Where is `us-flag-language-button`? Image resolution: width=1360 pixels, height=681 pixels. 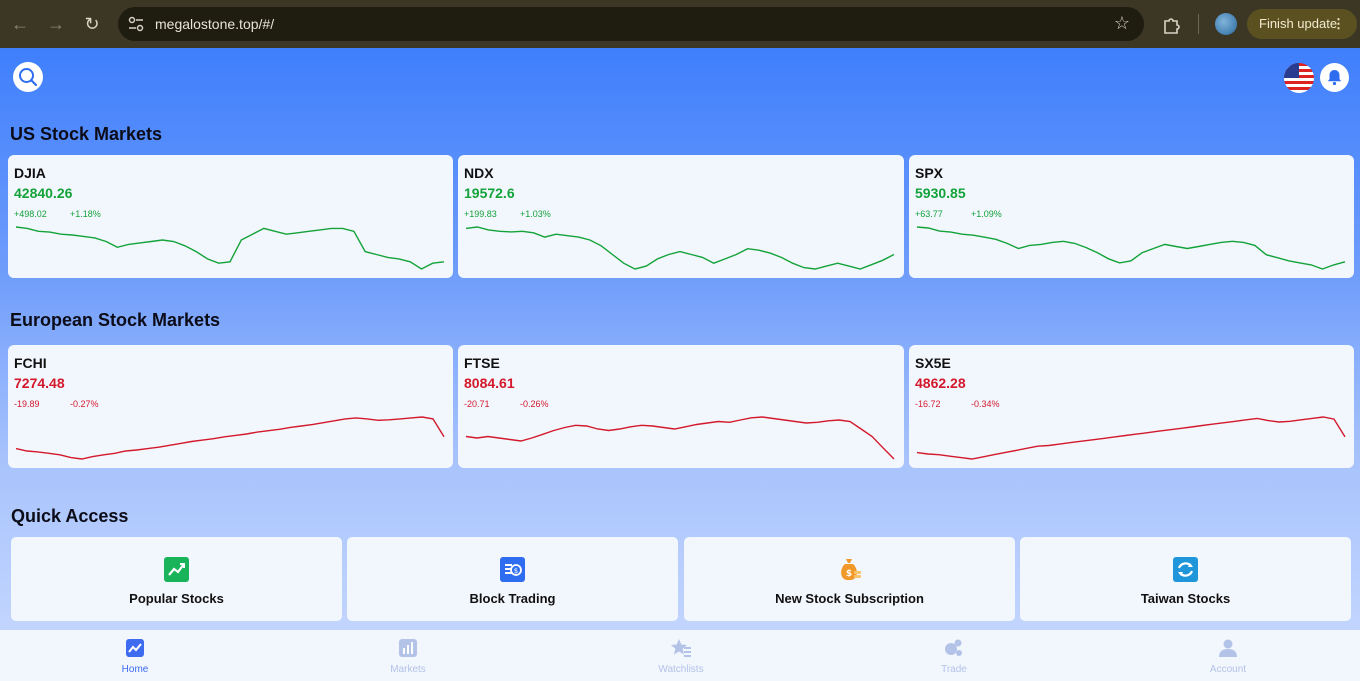
us-flag-language-button is located at coordinates (1299, 78).